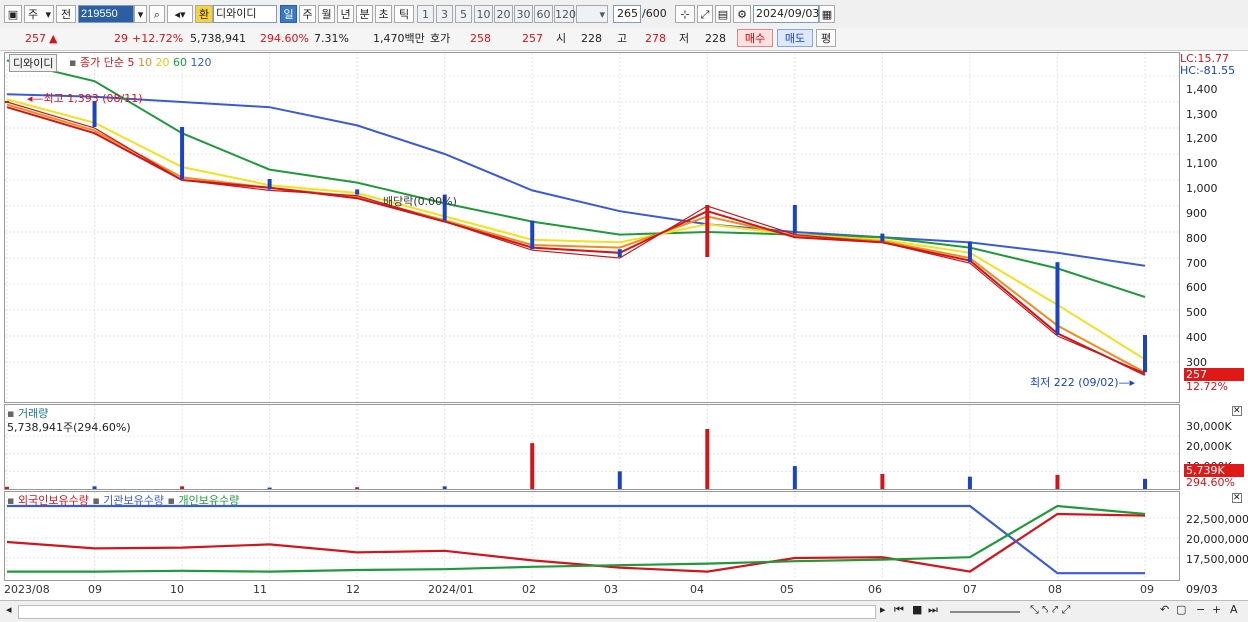 The image size is (1248, 622). Describe the element at coordinates (705, 14) in the screenshot. I see `draw-line-icon: ⤢` at that location.